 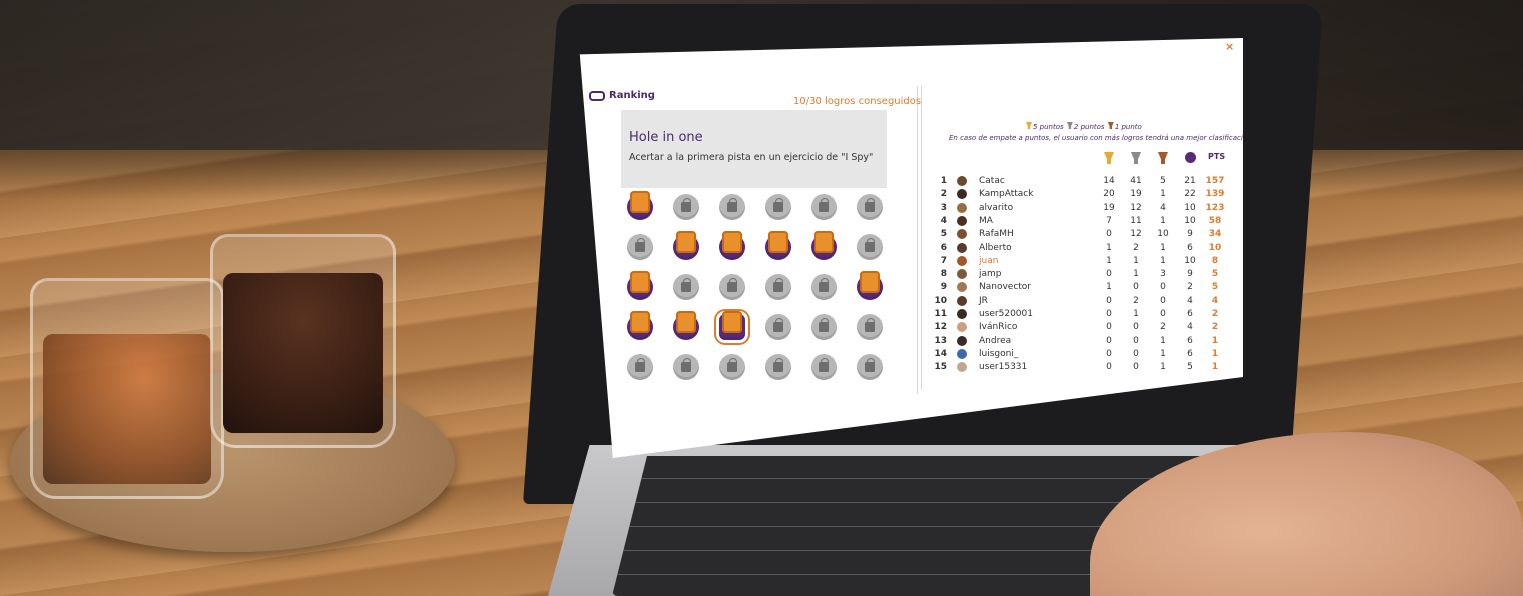 What do you see at coordinates (303, 341) in the screenshot?
I see `glass-right` at bounding box center [303, 341].